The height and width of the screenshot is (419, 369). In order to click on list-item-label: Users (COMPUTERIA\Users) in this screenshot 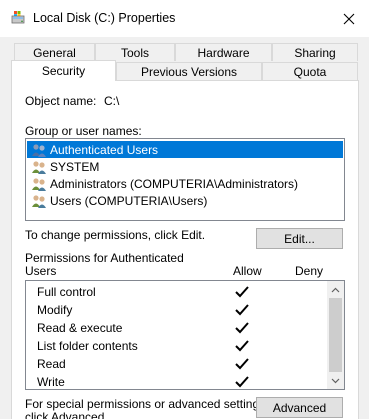, I will do `click(129, 200)`.